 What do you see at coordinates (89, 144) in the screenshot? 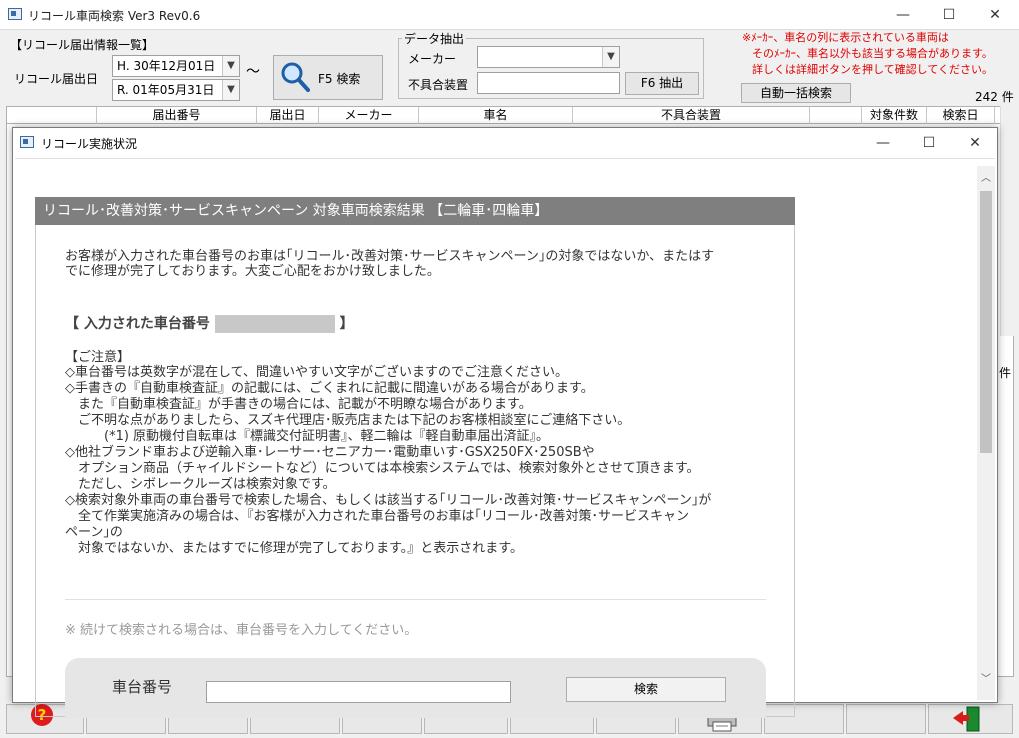
I see `dialog-title: リコール実施状況` at bounding box center [89, 144].